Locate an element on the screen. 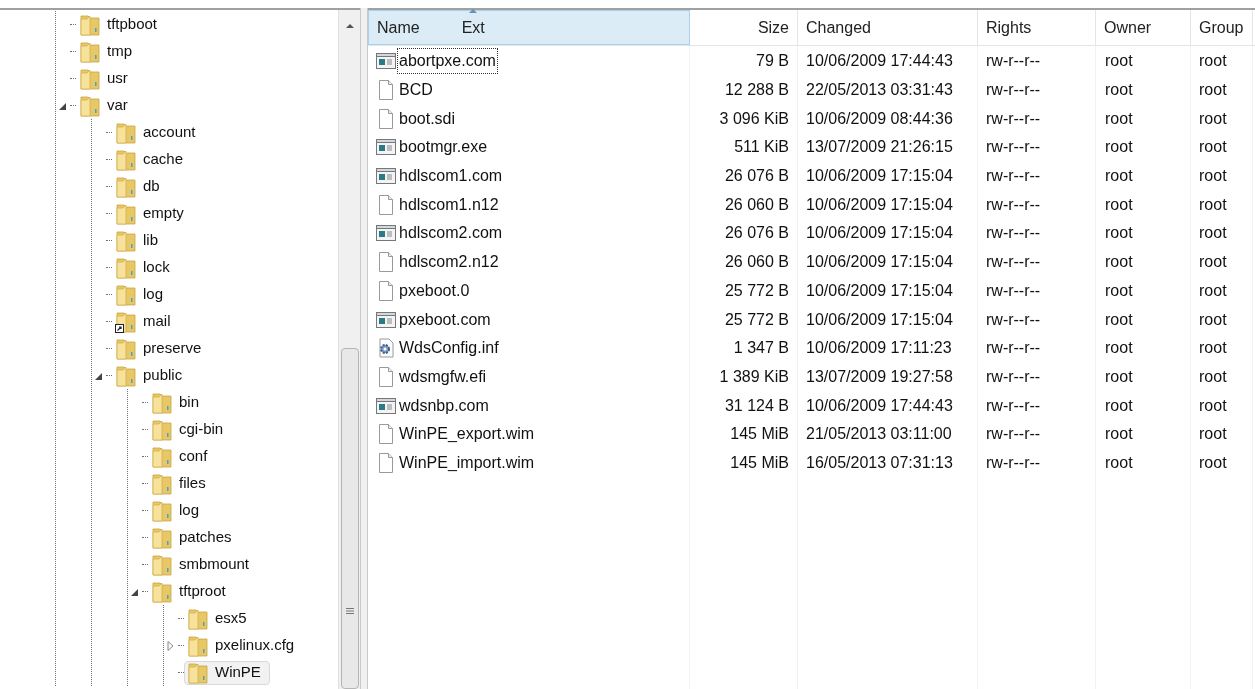  file-name: hdlscom2.com is located at coordinates (451, 233).